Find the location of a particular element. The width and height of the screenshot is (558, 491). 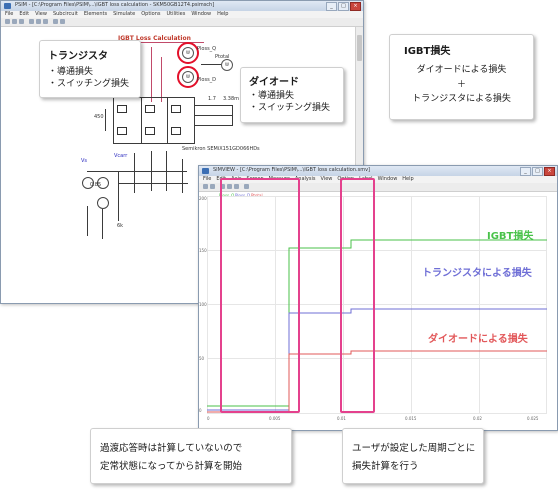

x-tick-label: 0.015 is located at coordinates (411, 418).